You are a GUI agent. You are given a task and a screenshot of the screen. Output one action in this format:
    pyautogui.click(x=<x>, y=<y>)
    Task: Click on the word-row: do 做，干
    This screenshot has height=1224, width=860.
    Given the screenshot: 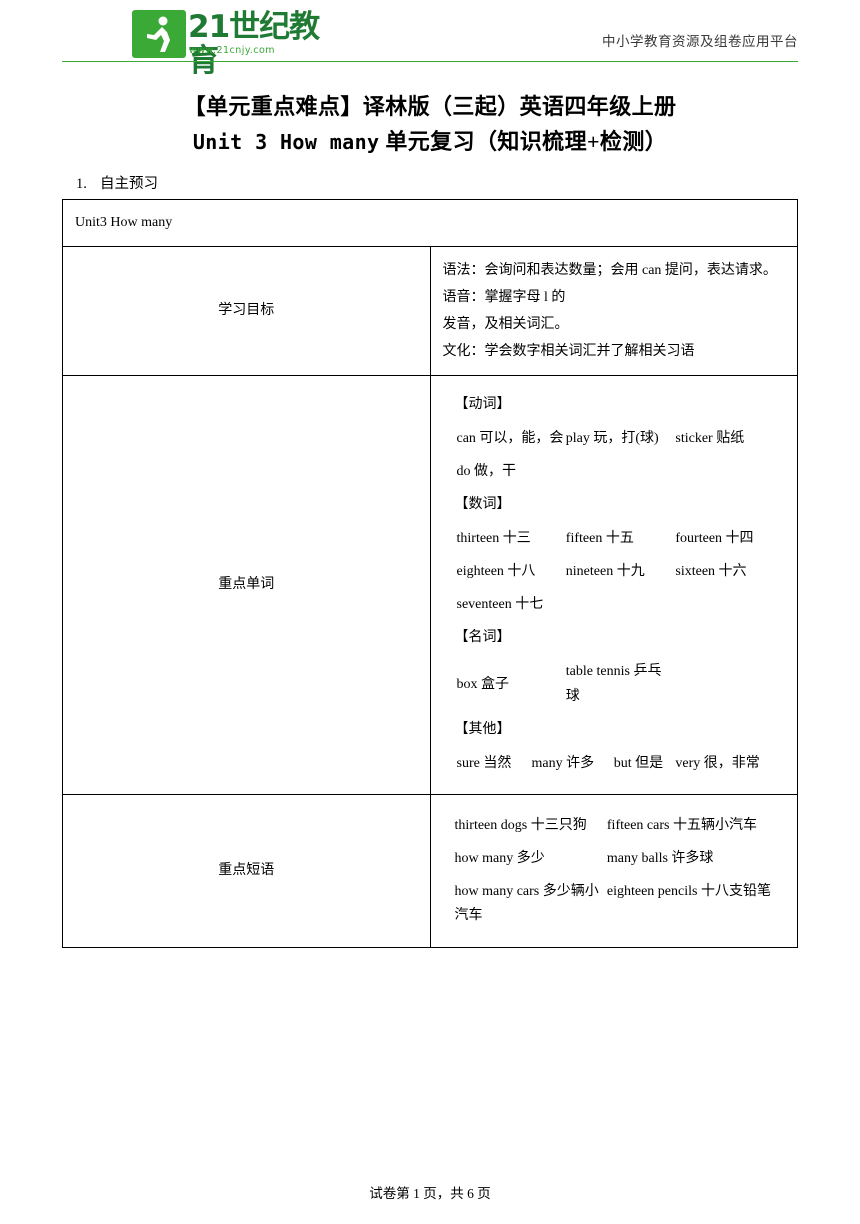 What is the action you would take?
    pyautogui.click(x=614, y=471)
    